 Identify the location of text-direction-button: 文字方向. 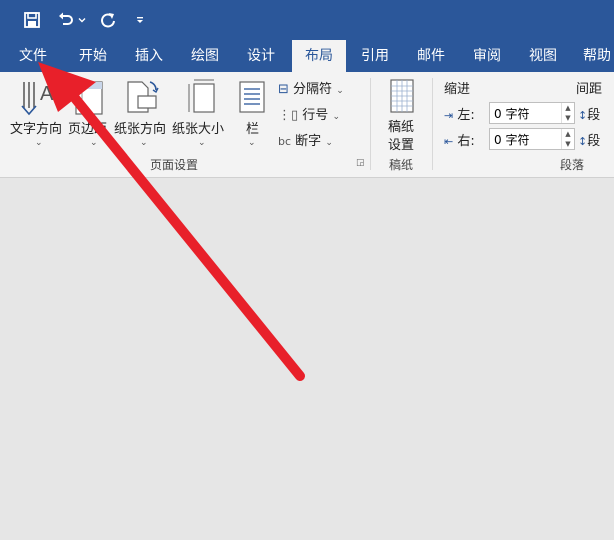
(36, 127).